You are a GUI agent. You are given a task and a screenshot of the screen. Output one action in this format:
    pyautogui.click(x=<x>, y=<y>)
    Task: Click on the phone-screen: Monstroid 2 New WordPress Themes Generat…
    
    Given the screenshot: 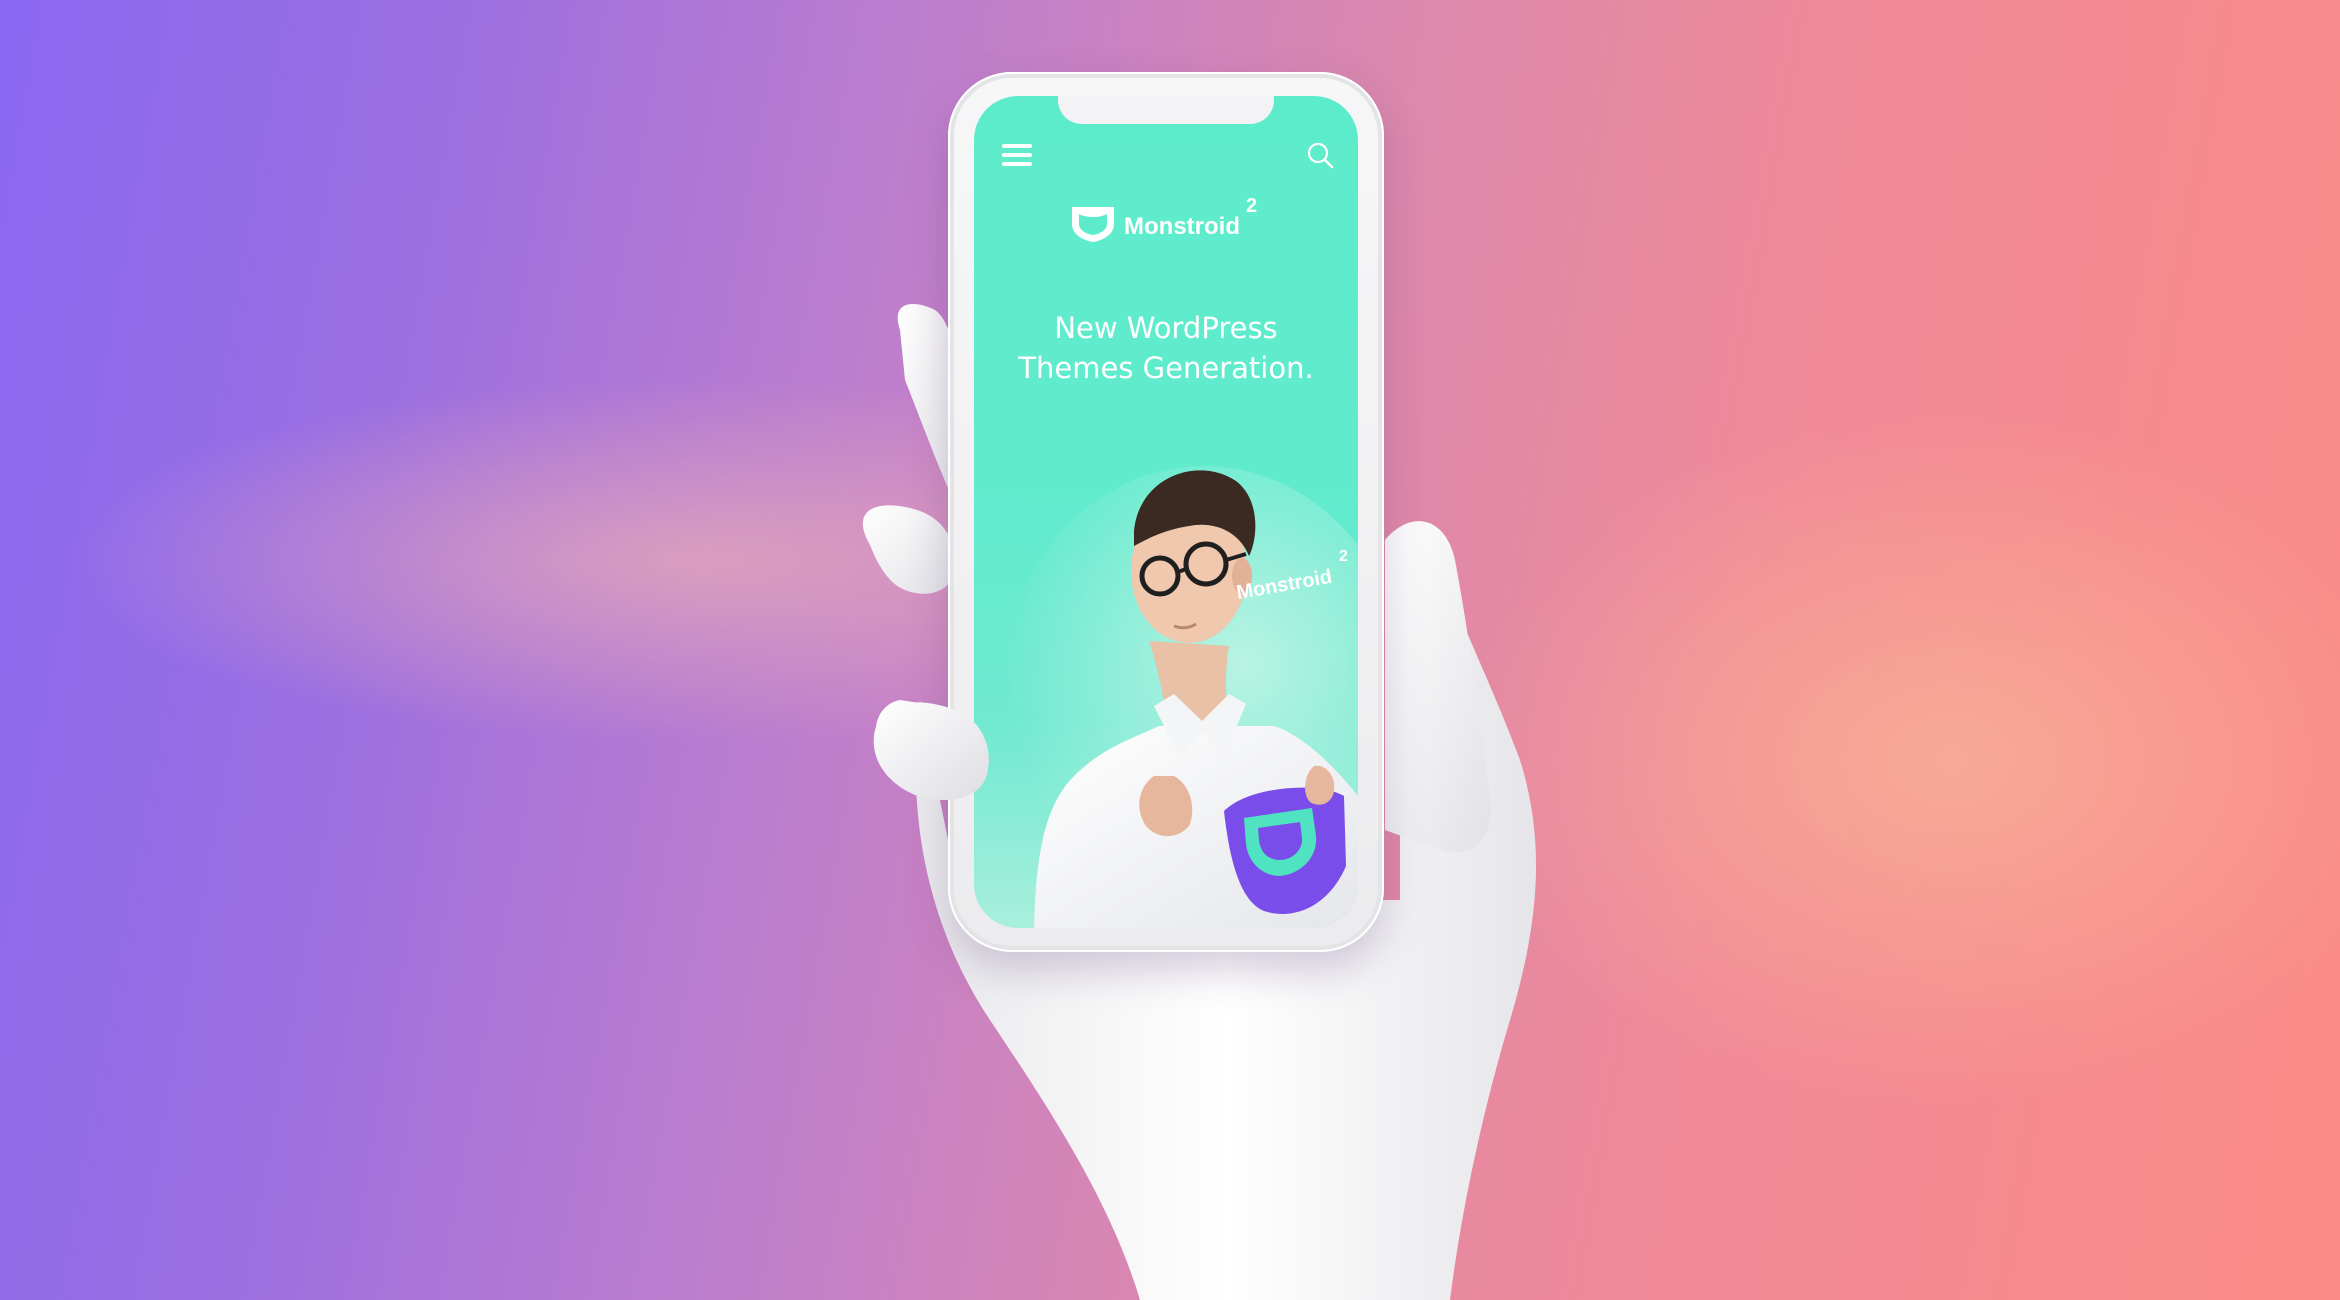 What is the action you would take?
    pyautogui.click(x=1166, y=512)
    